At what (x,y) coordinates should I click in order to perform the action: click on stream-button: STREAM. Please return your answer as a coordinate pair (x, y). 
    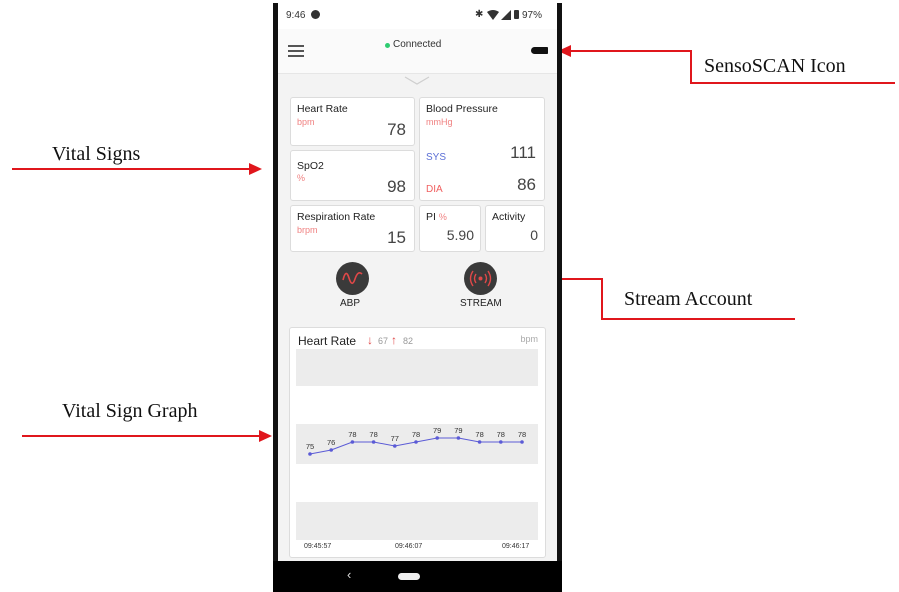
    Looking at the image, I should click on (479, 286).